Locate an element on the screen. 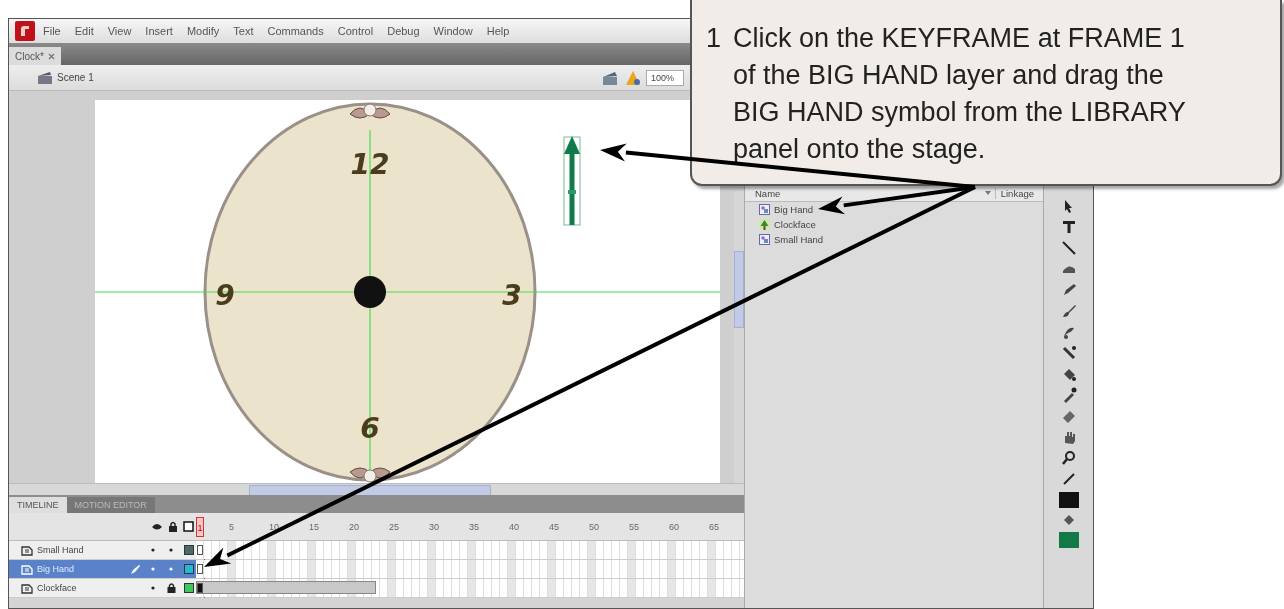 Image resolution: width=1284 pixels, height=609 pixels. panel-tab: TIMELINE is located at coordinates (38, 505).